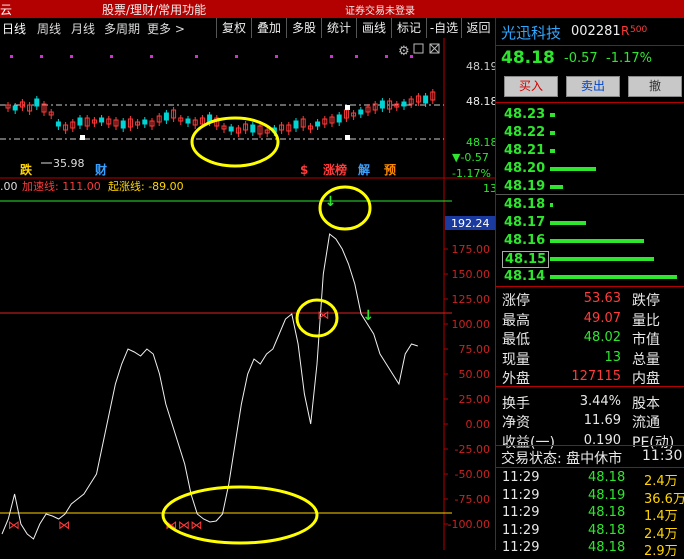  What do you see at coordinates (475, 349) in the screenshot?
I see `indicator-axis-tick: 75.00` at bounding box center [475, 349].